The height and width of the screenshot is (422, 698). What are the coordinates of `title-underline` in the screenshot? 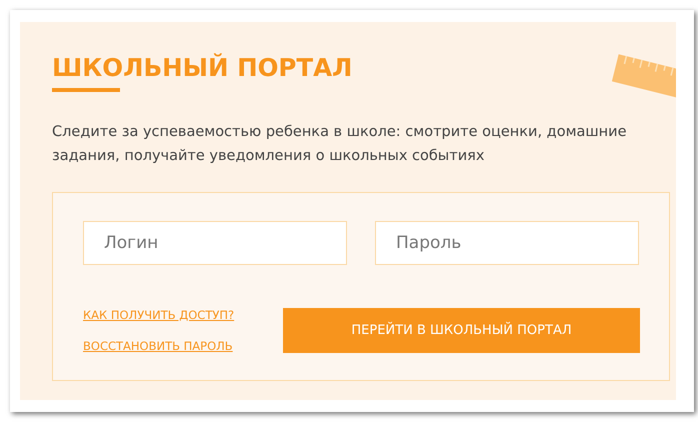 It's located at (86, 90).